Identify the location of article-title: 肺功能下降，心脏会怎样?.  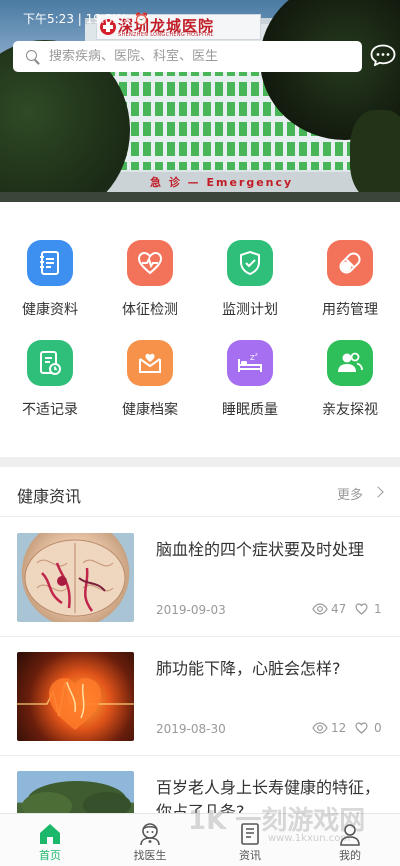
(248, 668).